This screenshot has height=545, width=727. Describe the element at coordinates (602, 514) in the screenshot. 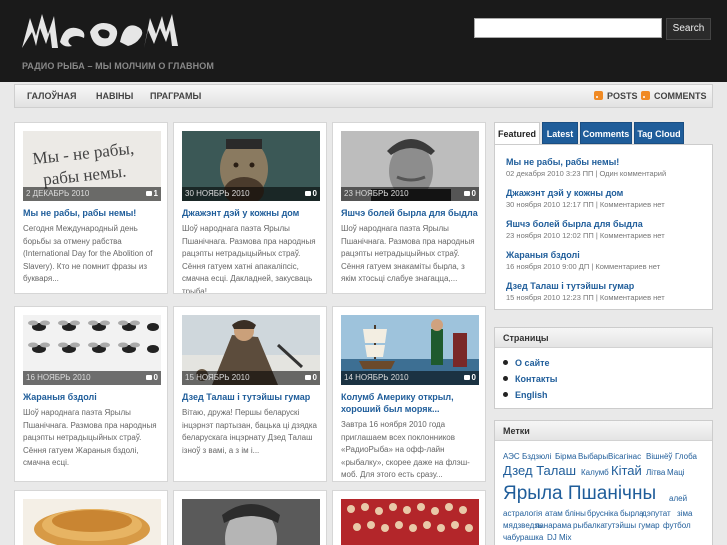

I see `tag-link: брусніка` at that location.